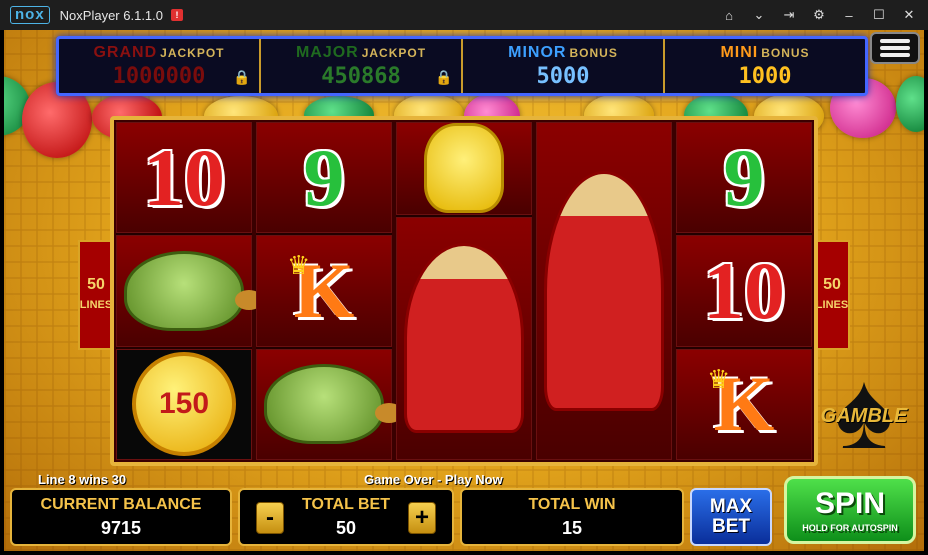 This screenshot has height=555, width=928. Describe the element at coordinates (765, 76) in the screenshot. I see `mini-bonus-value: 1000` at that location.